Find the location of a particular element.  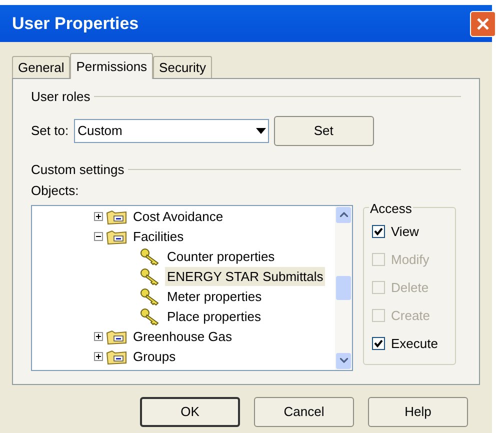

tree-item: Counter properties is located at coordinates (221, 256).